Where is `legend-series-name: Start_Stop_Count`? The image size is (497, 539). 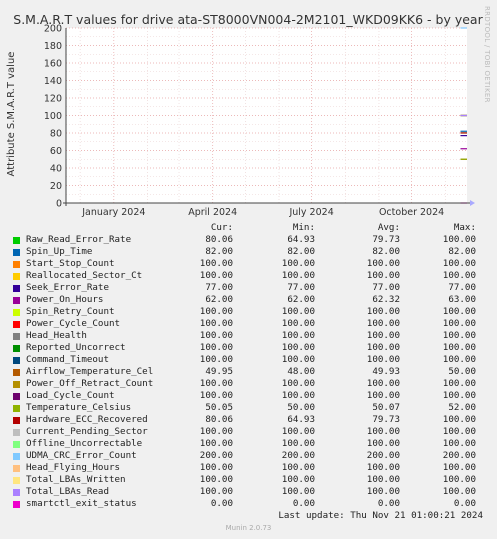 legend-series-name: Start_Stop_Count is located at coordinates (70, 263).